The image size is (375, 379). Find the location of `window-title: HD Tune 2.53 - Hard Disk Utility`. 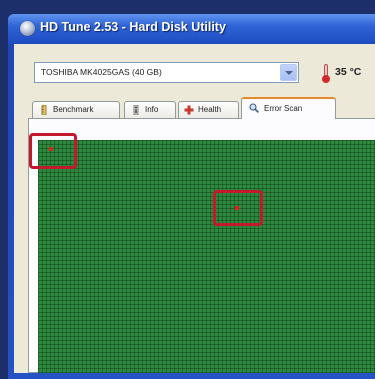

window-title: HD Tune 2.53 - Hard Disk Utility is located at coordinates (133, 27).